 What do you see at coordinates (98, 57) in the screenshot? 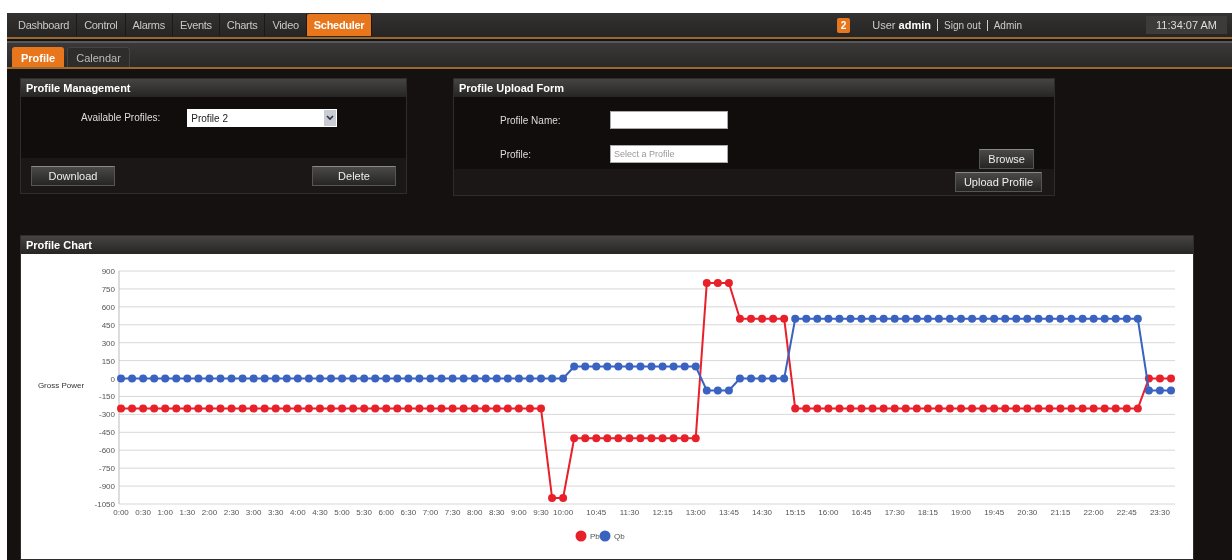
I see `sub-tab: Calendar` at bounding box center [98, 57].